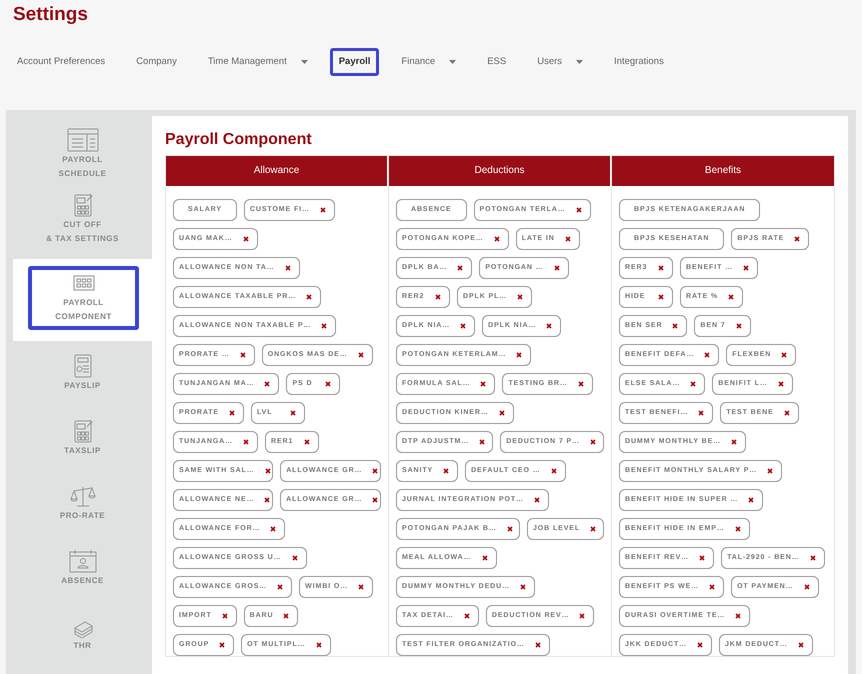  Describe the element at coordinates (257, 62) in the screenshot. I see `nav-tab: Time Management` at that location.